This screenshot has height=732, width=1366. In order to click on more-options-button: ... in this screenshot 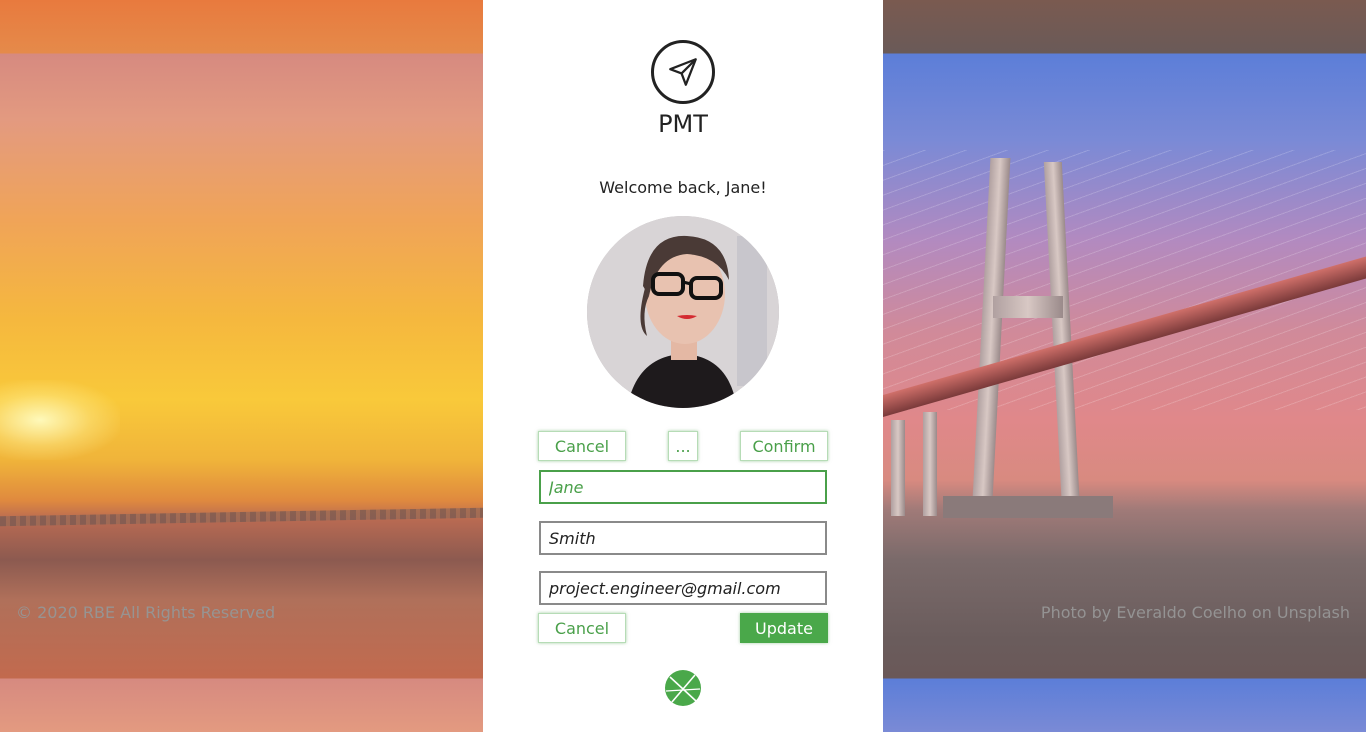, I will do `click(683, 446)`.